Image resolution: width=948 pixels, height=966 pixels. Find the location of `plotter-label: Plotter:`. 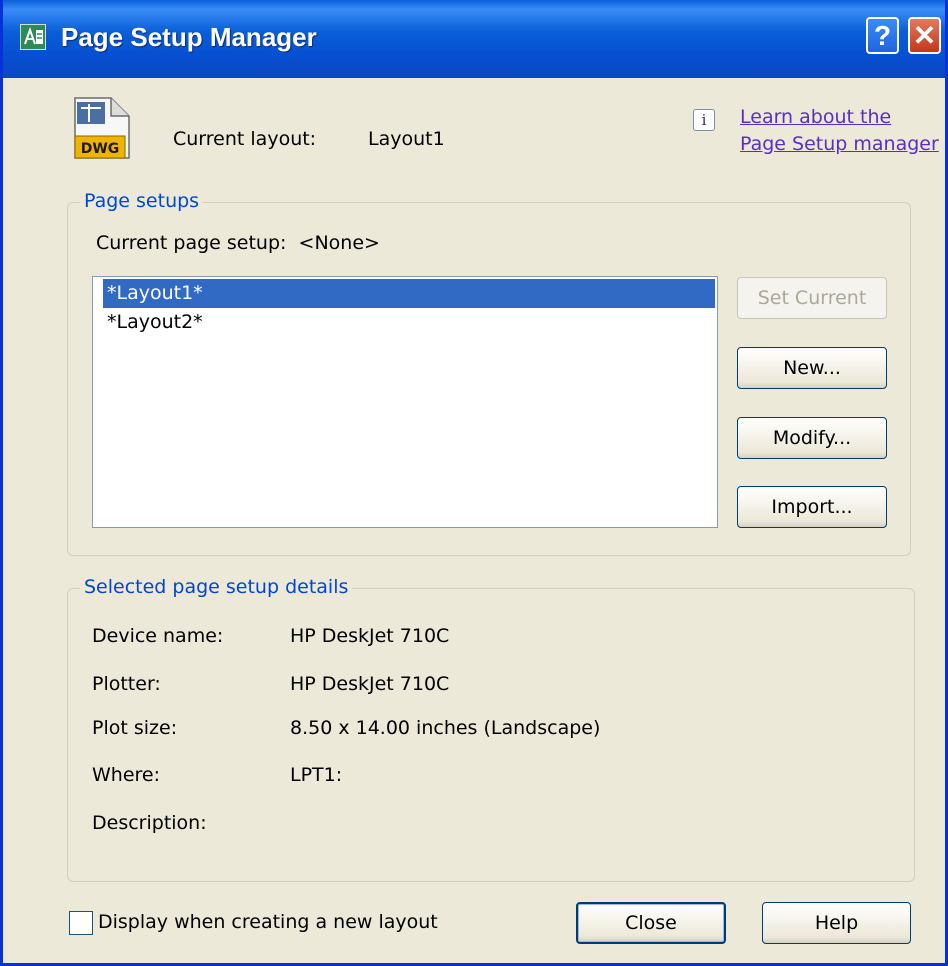

plotter-label: Plotter: is located at coordinates (126, 684).